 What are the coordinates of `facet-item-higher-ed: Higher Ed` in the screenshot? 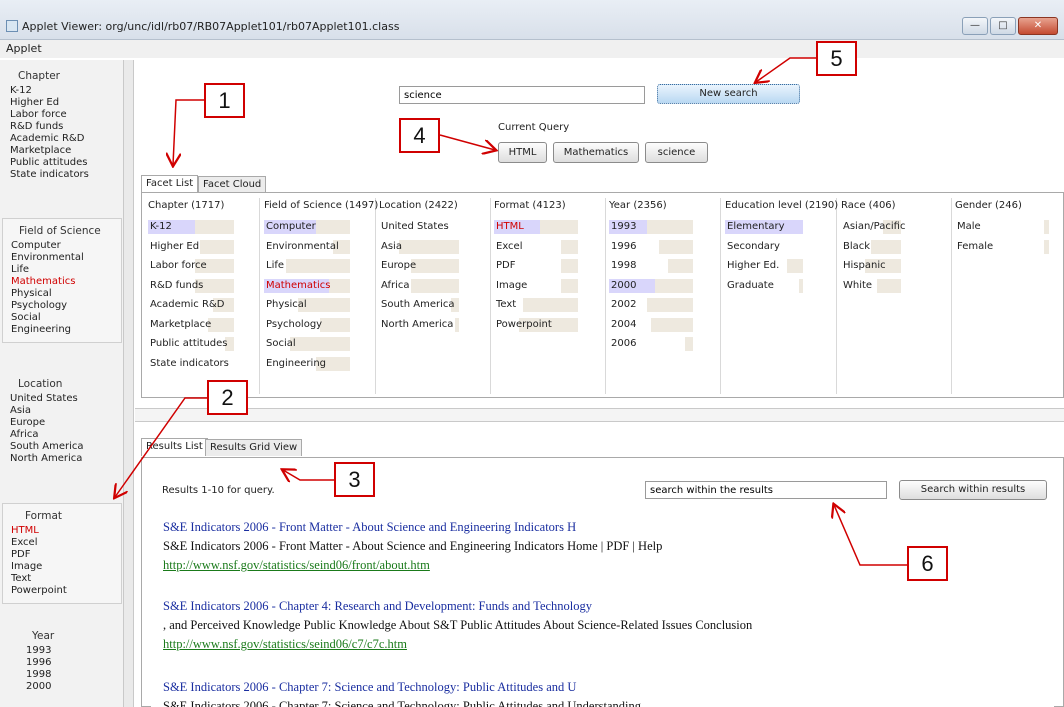 It's located at (191, 246).